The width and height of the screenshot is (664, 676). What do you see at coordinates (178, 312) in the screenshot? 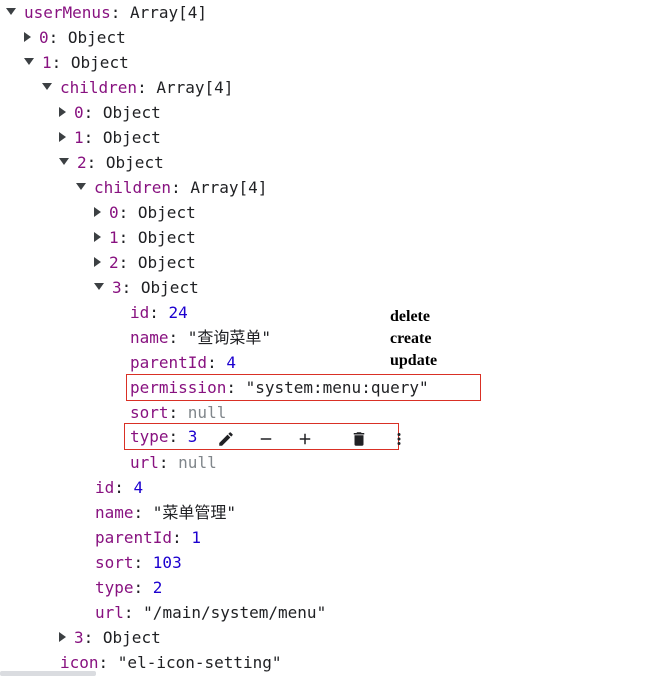
I see `prop-value: 24` at bounding box center [178, 312].